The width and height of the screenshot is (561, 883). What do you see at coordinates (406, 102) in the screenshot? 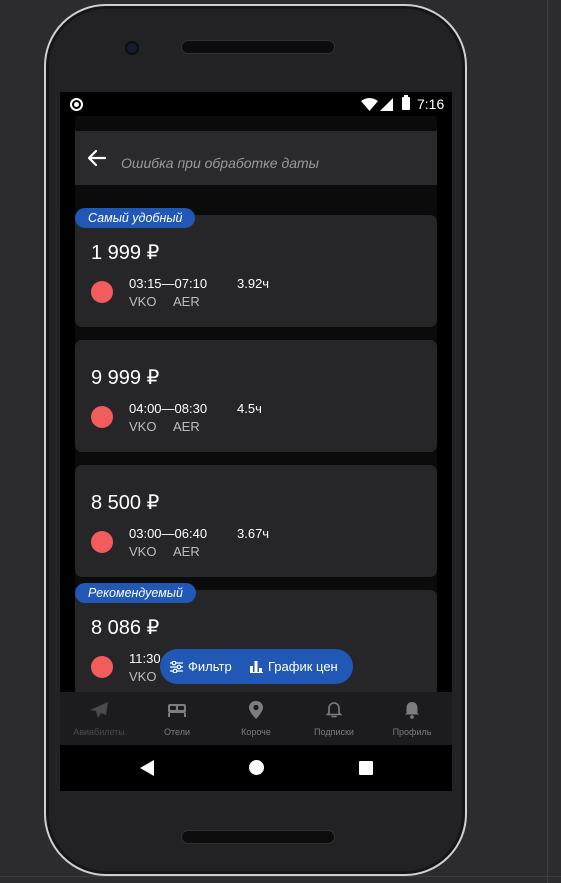
I see `battery-icon` at bounding box center [406, 102].